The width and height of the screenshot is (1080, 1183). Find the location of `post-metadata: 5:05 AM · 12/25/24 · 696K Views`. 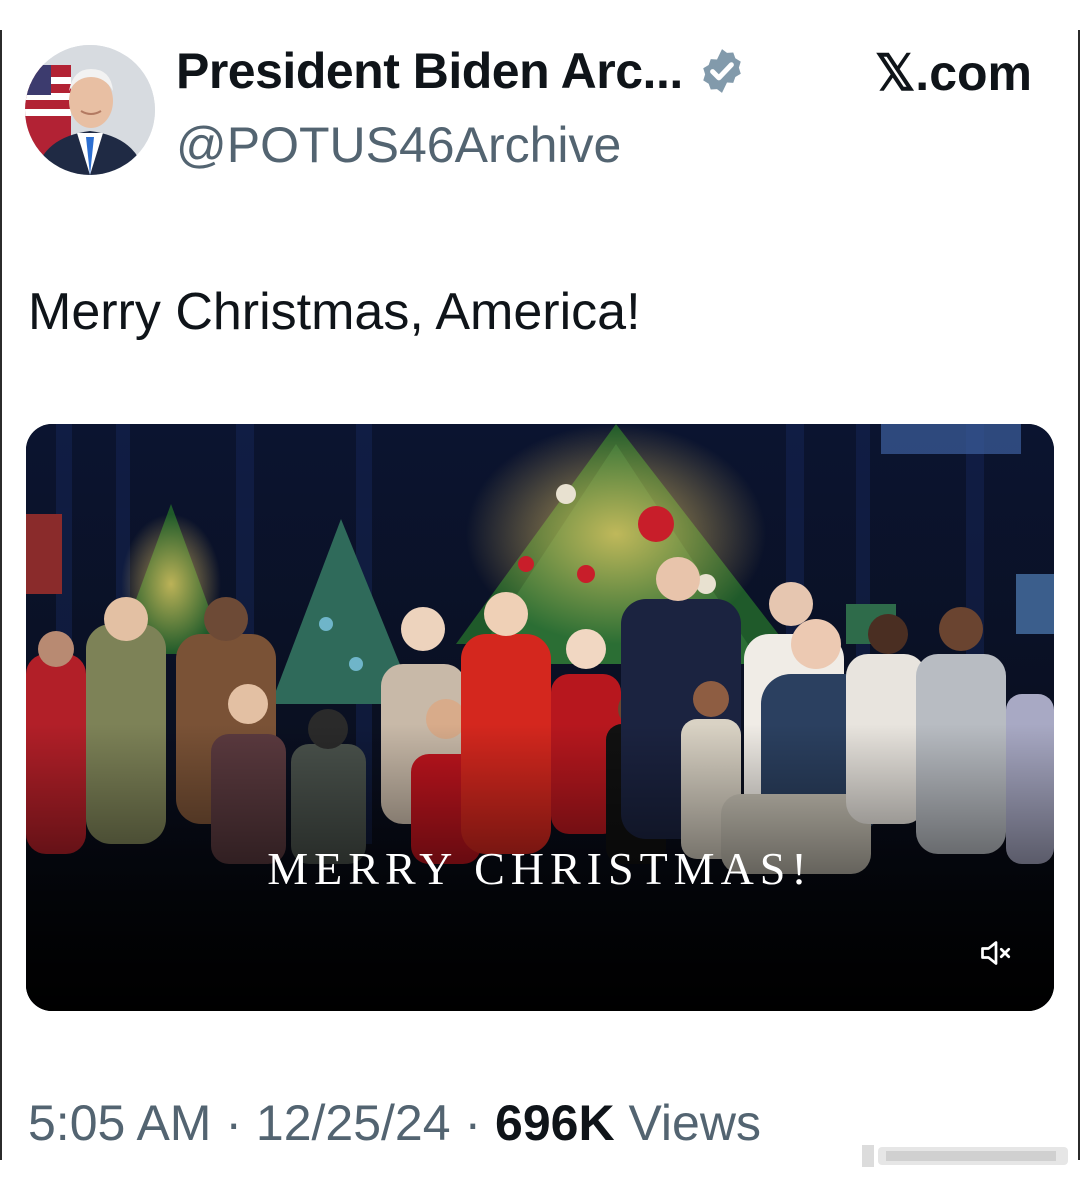

post-metadata: 5:05 AM · 12/25/24 · 696K Views is located at coordinates (394, 1123).